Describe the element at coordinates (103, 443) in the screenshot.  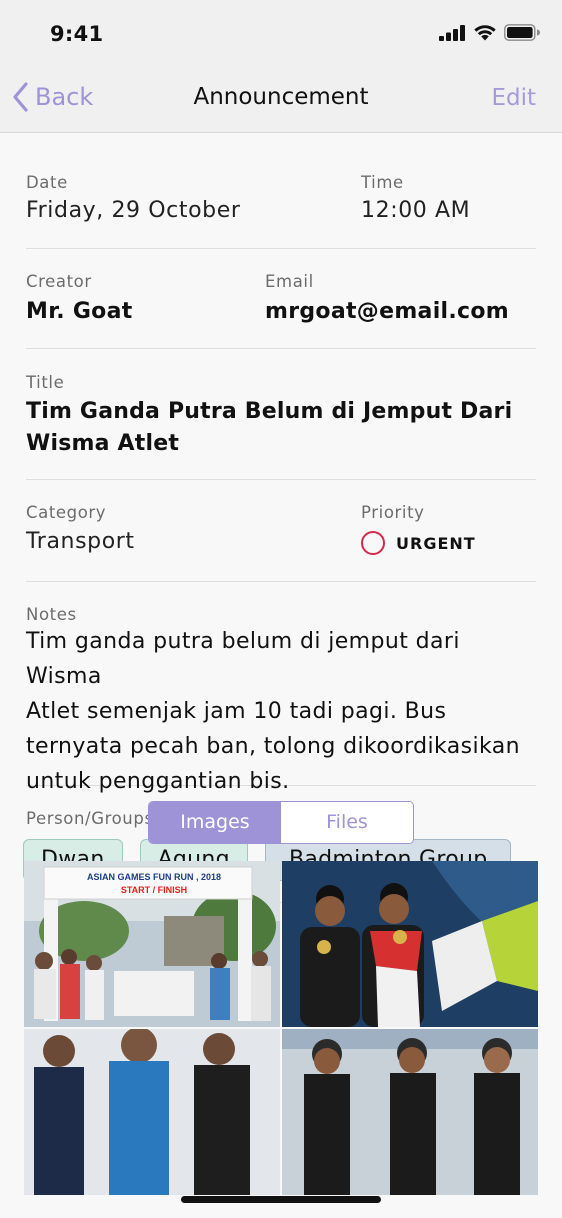
I see `title-line: Wisma Atlet` at that location.